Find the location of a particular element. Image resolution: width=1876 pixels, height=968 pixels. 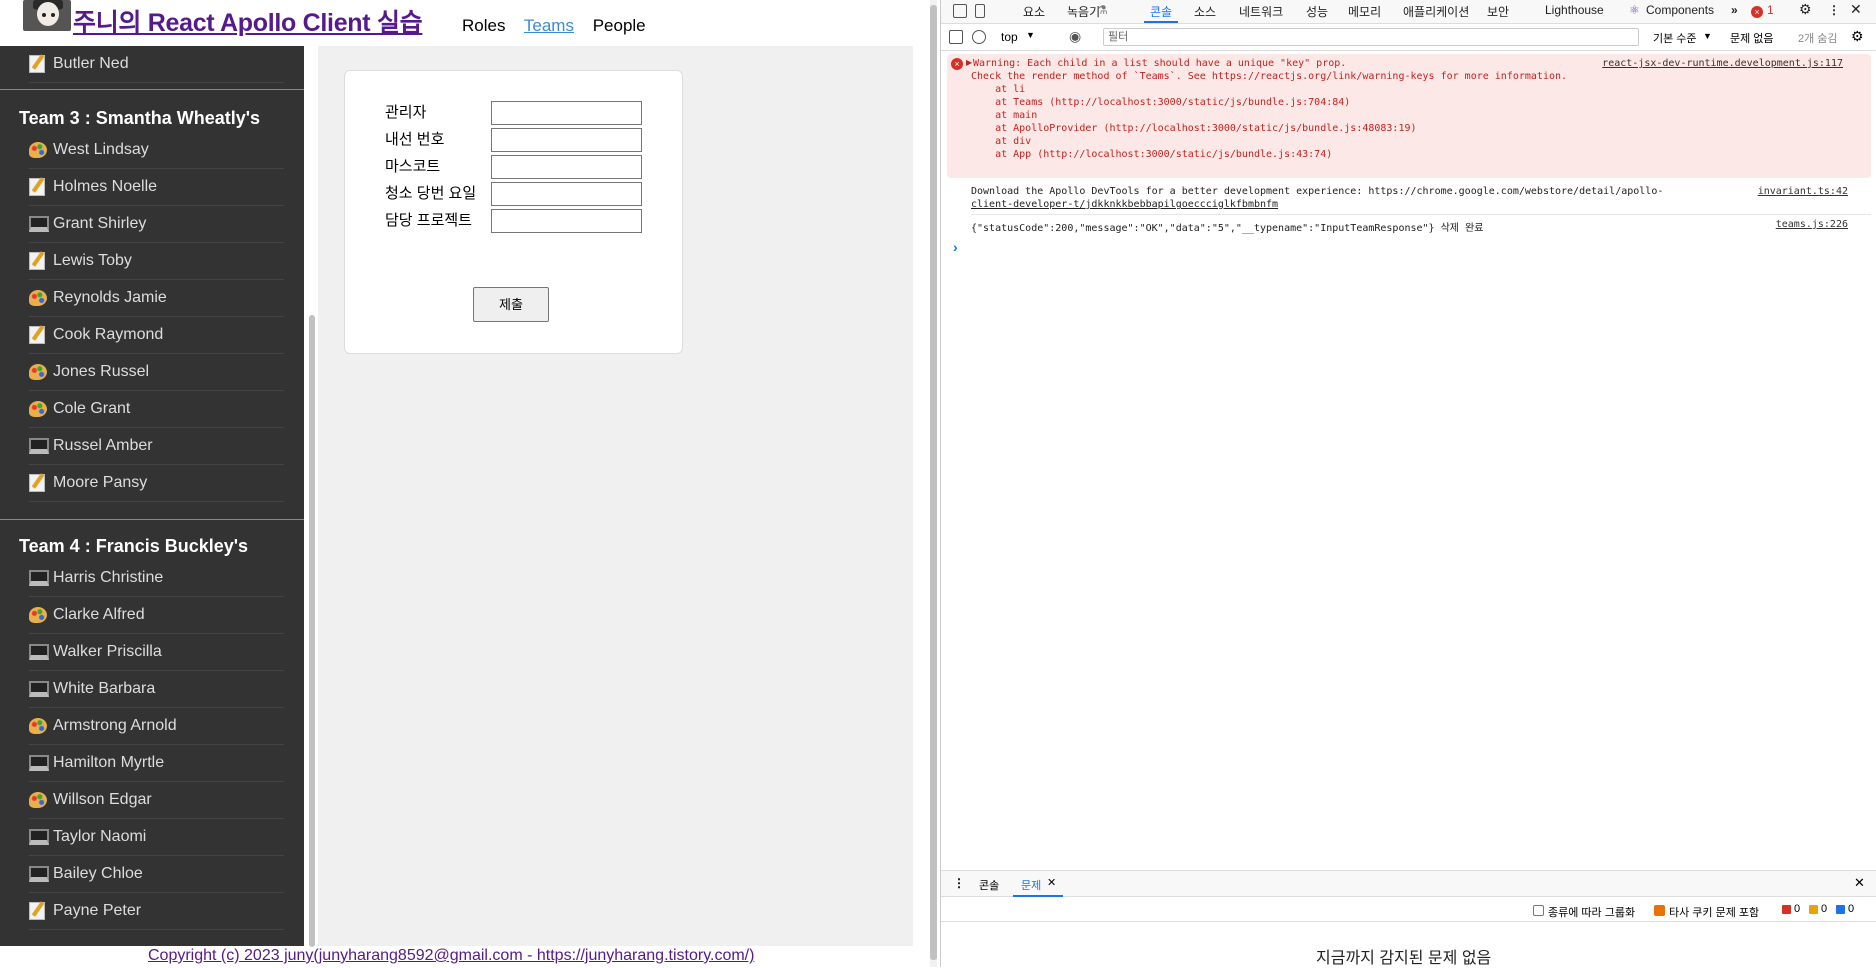

member-name: Reynolds Jamie is located at coordinates (110, 297).